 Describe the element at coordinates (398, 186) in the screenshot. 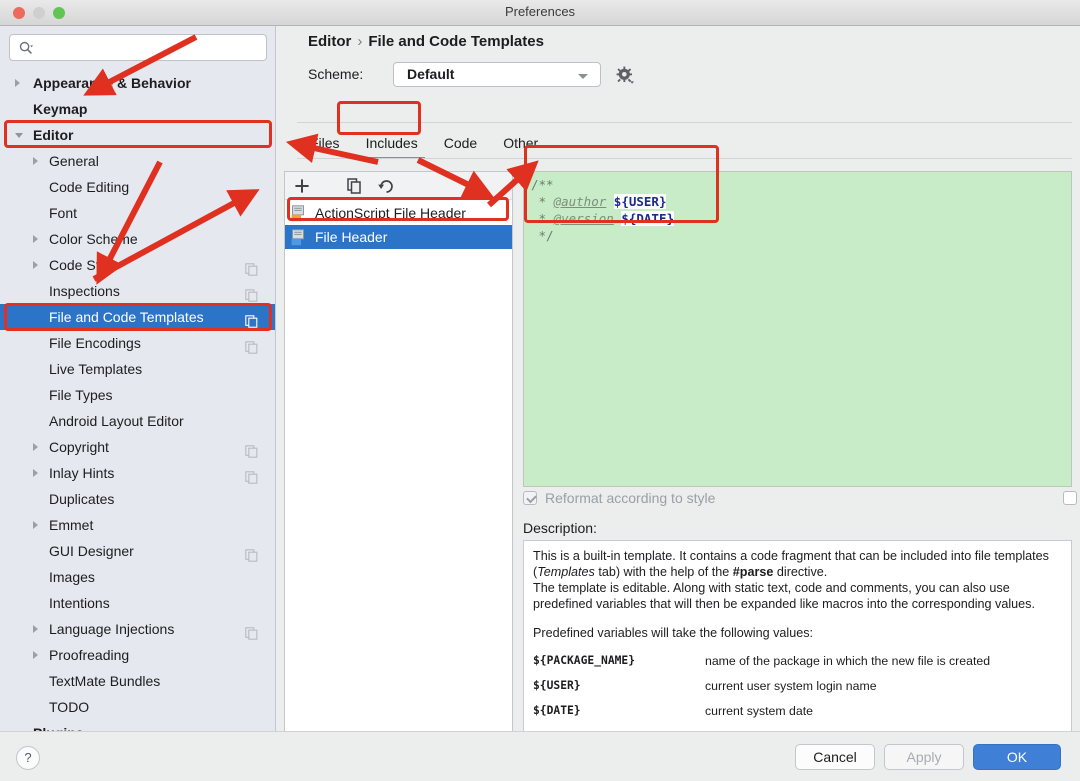

I see `template-list-toolbar` at that location.